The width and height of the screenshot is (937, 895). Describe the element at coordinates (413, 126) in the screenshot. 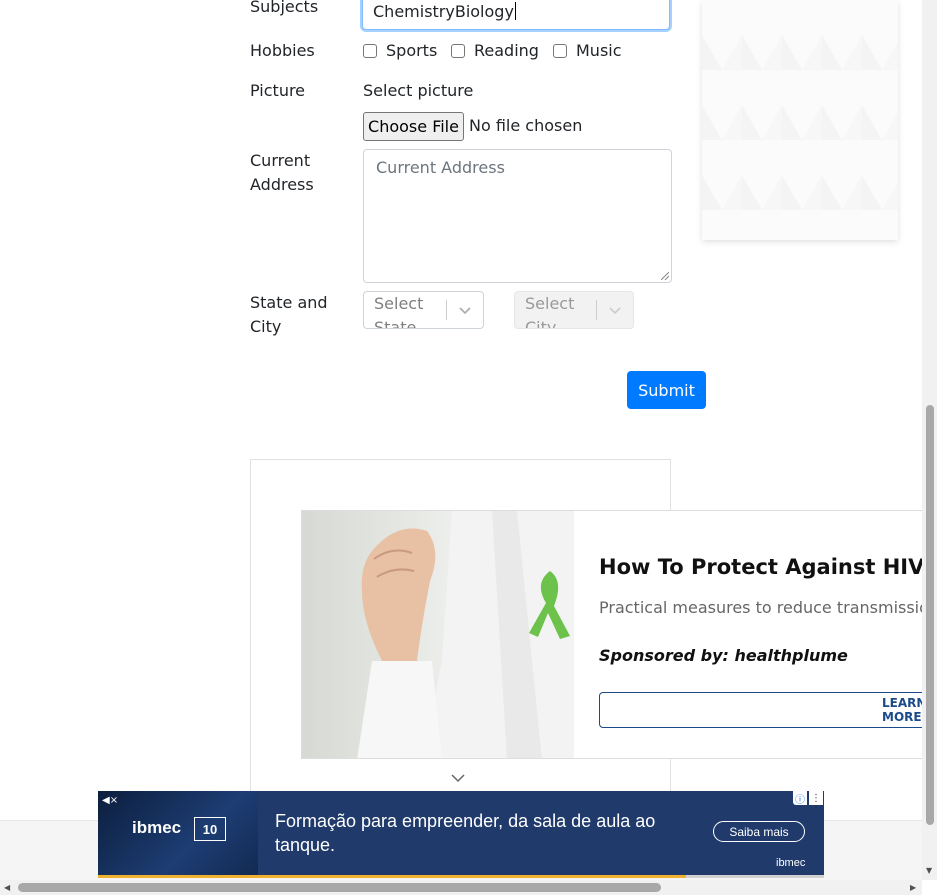

I see `choose-file-button: Choose File` at that location.